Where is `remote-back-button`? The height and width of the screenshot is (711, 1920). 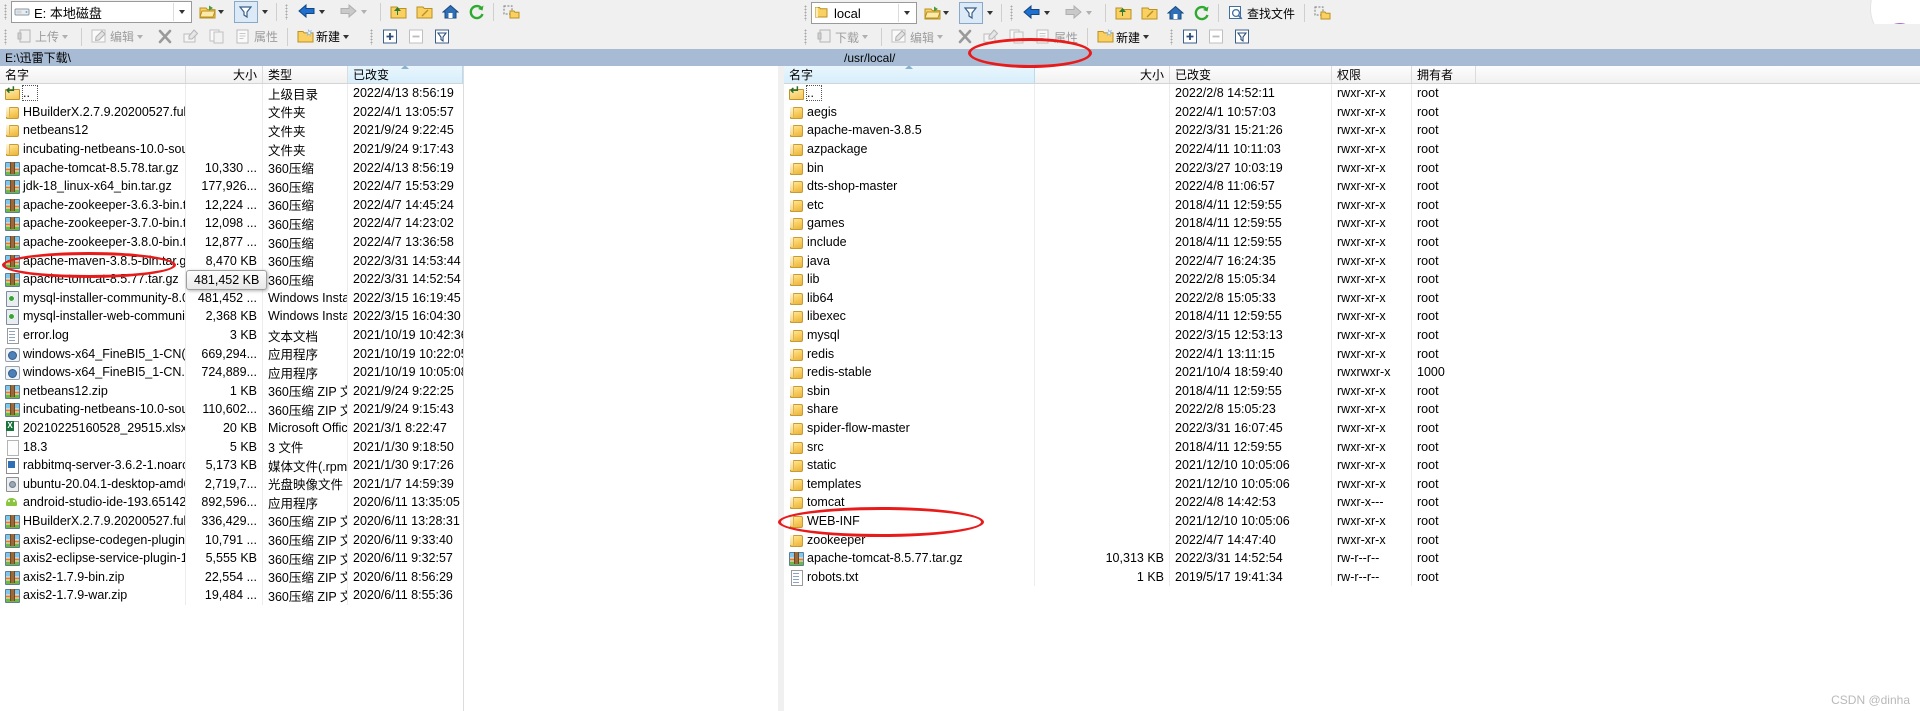
remote-back-button is located at coordinates (1038, 13).